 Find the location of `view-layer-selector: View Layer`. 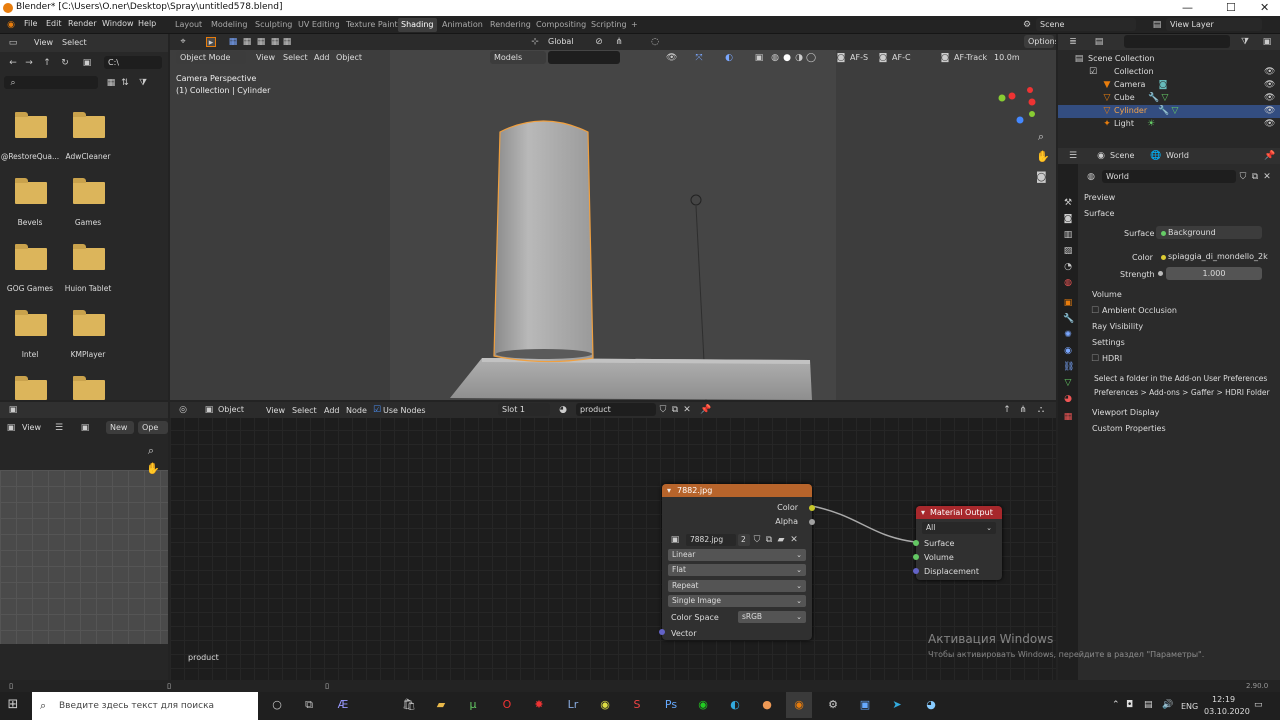

view-layer-selector: View Layer is located at coordinates (1214, 24).